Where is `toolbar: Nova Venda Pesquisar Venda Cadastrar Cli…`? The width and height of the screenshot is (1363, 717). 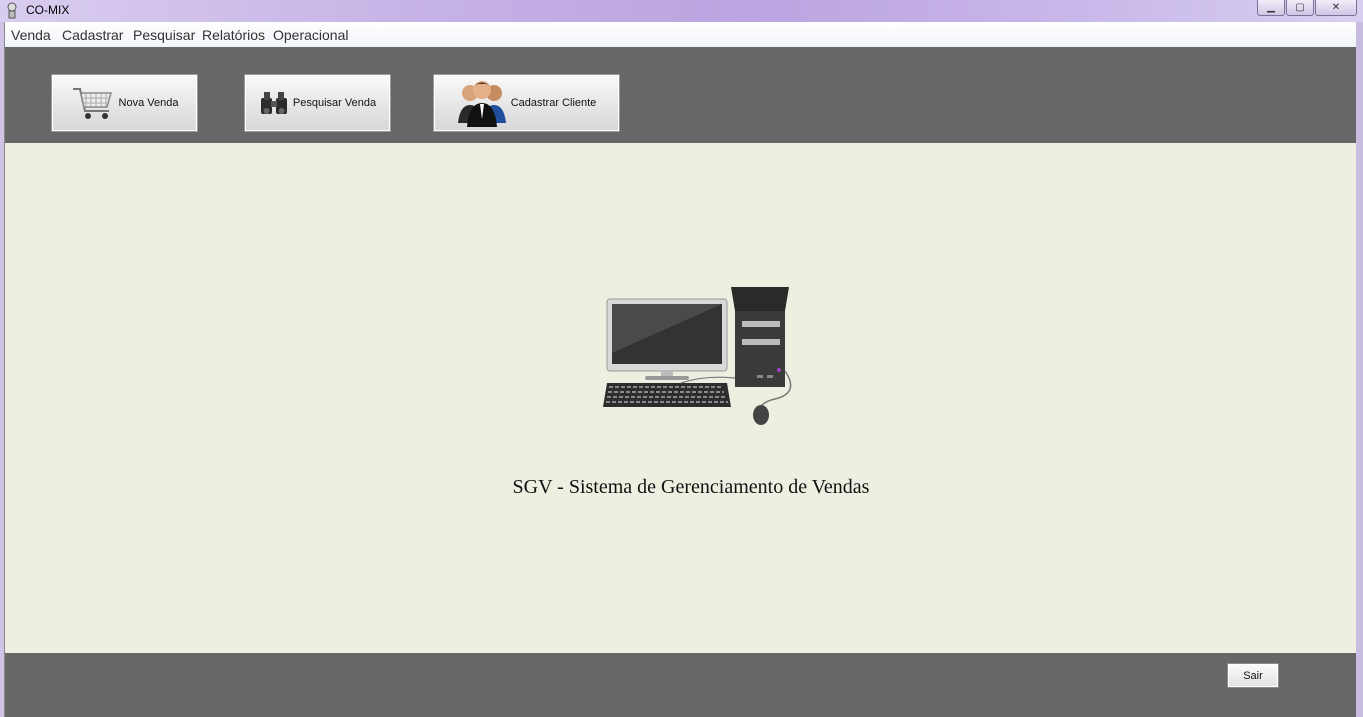
toolbar: Nova Venda Pesquisar Venda Cadastrar Cli… is located at coordinates (681, 95).